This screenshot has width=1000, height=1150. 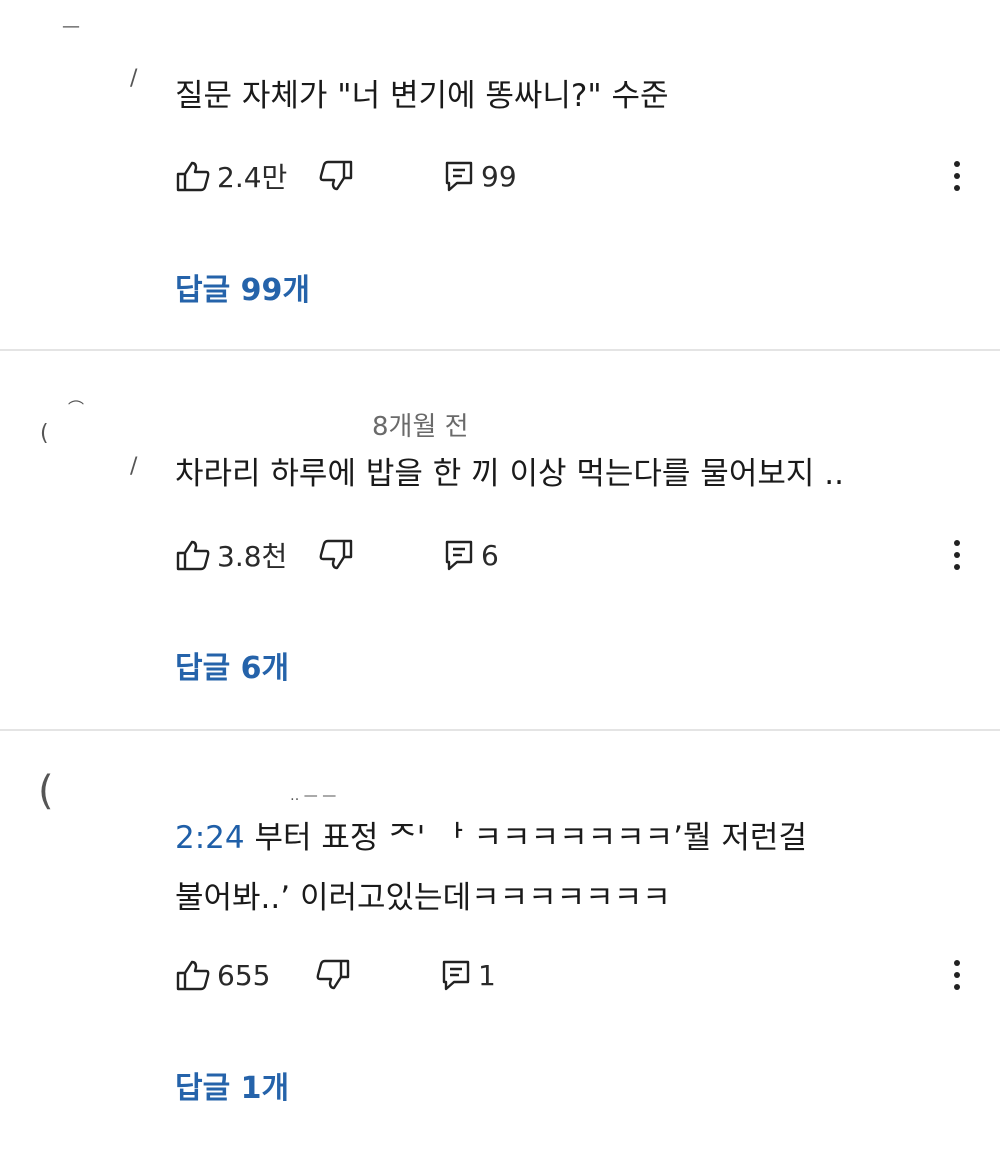 What do you see at coordinates (232, 665) in the screenshot?
I see `view-replies-link: 답글 6개` at bounding box center [232, 665].